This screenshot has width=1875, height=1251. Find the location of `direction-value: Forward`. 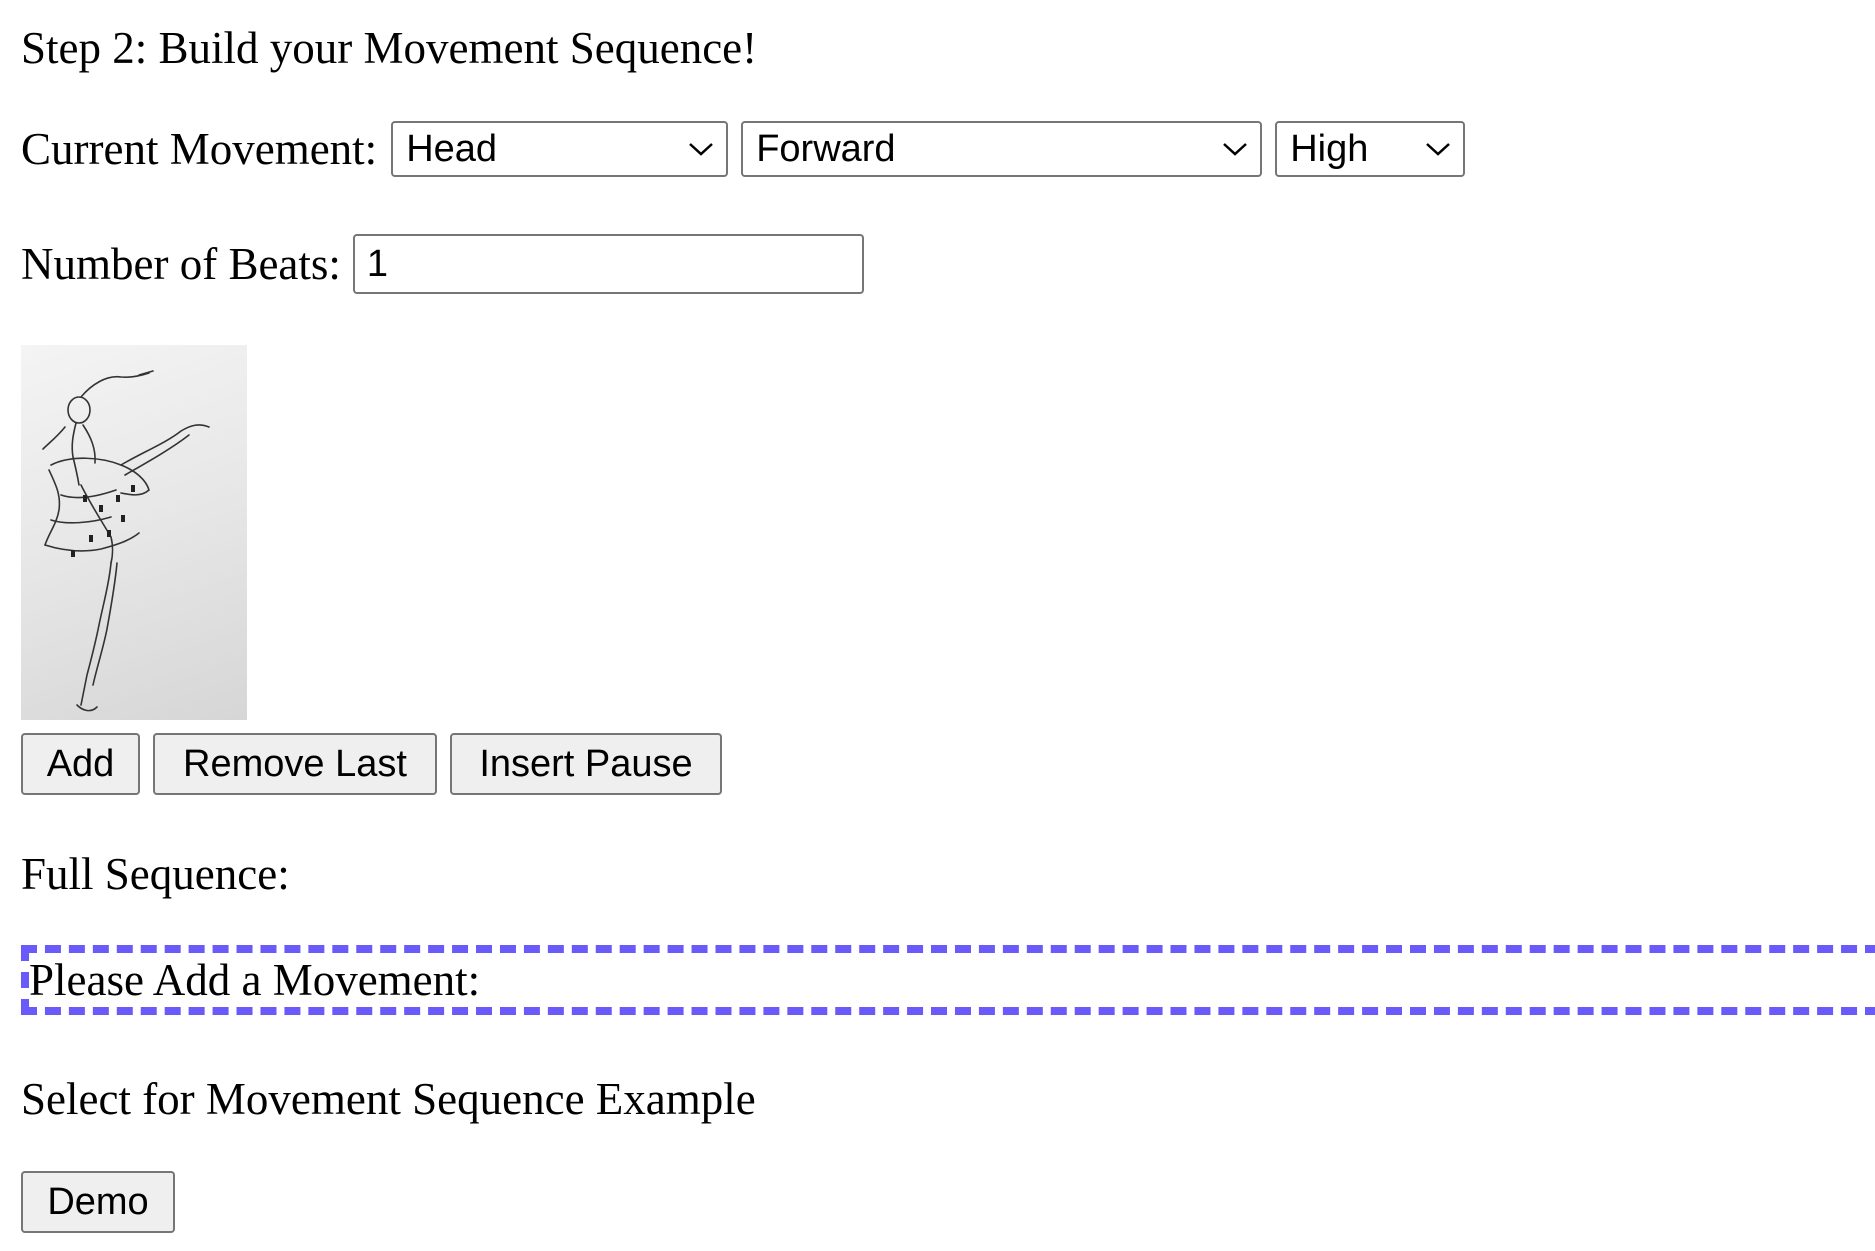

direction-value: Forward is located at coordinates (826, 148).